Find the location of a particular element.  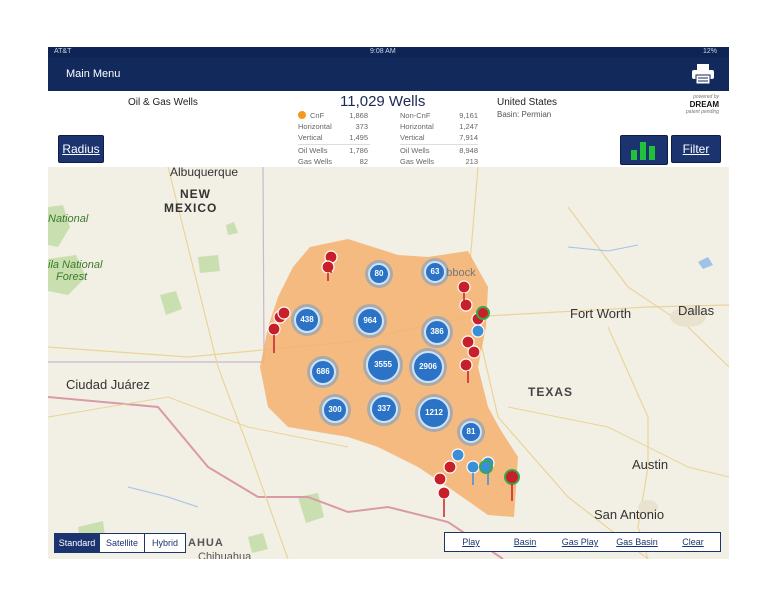

stat-left-value: 1,495 is located at coordinates (358, 137).